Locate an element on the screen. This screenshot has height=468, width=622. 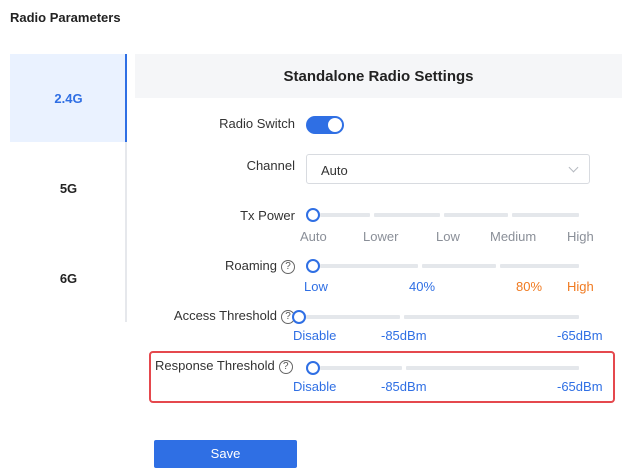
access-threshold-slider-handle is located at coordinates (299, 317).